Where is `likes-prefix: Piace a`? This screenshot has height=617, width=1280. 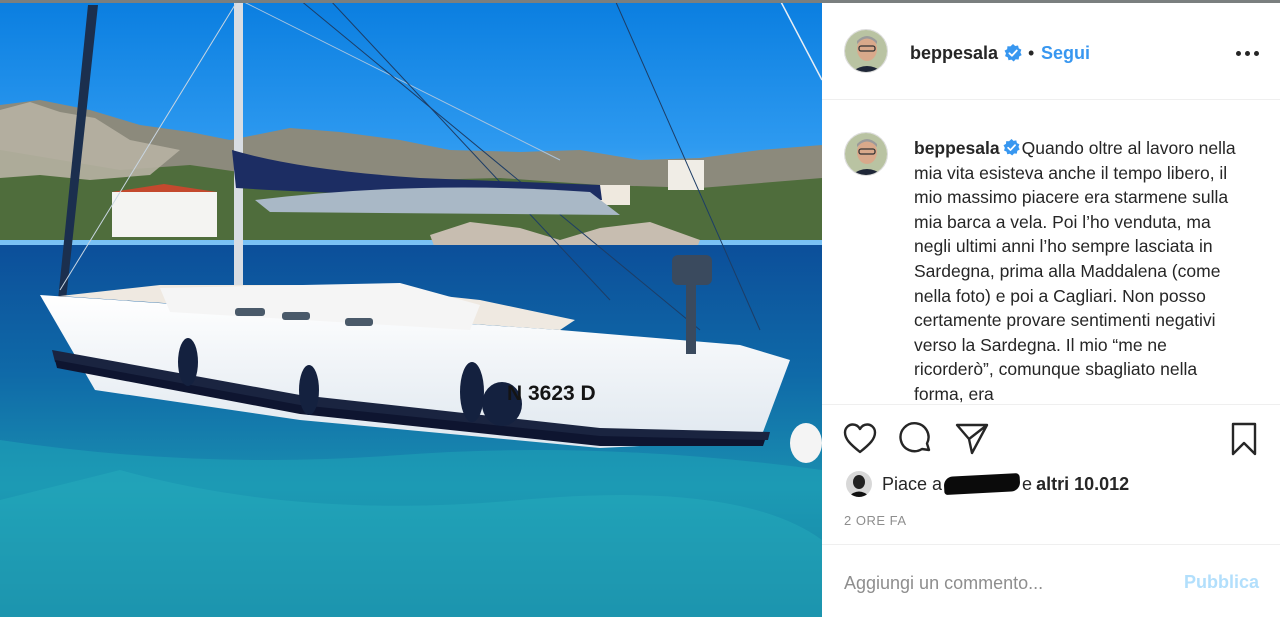 likes-prefix: Piace a is located at coordinates (912, 483).